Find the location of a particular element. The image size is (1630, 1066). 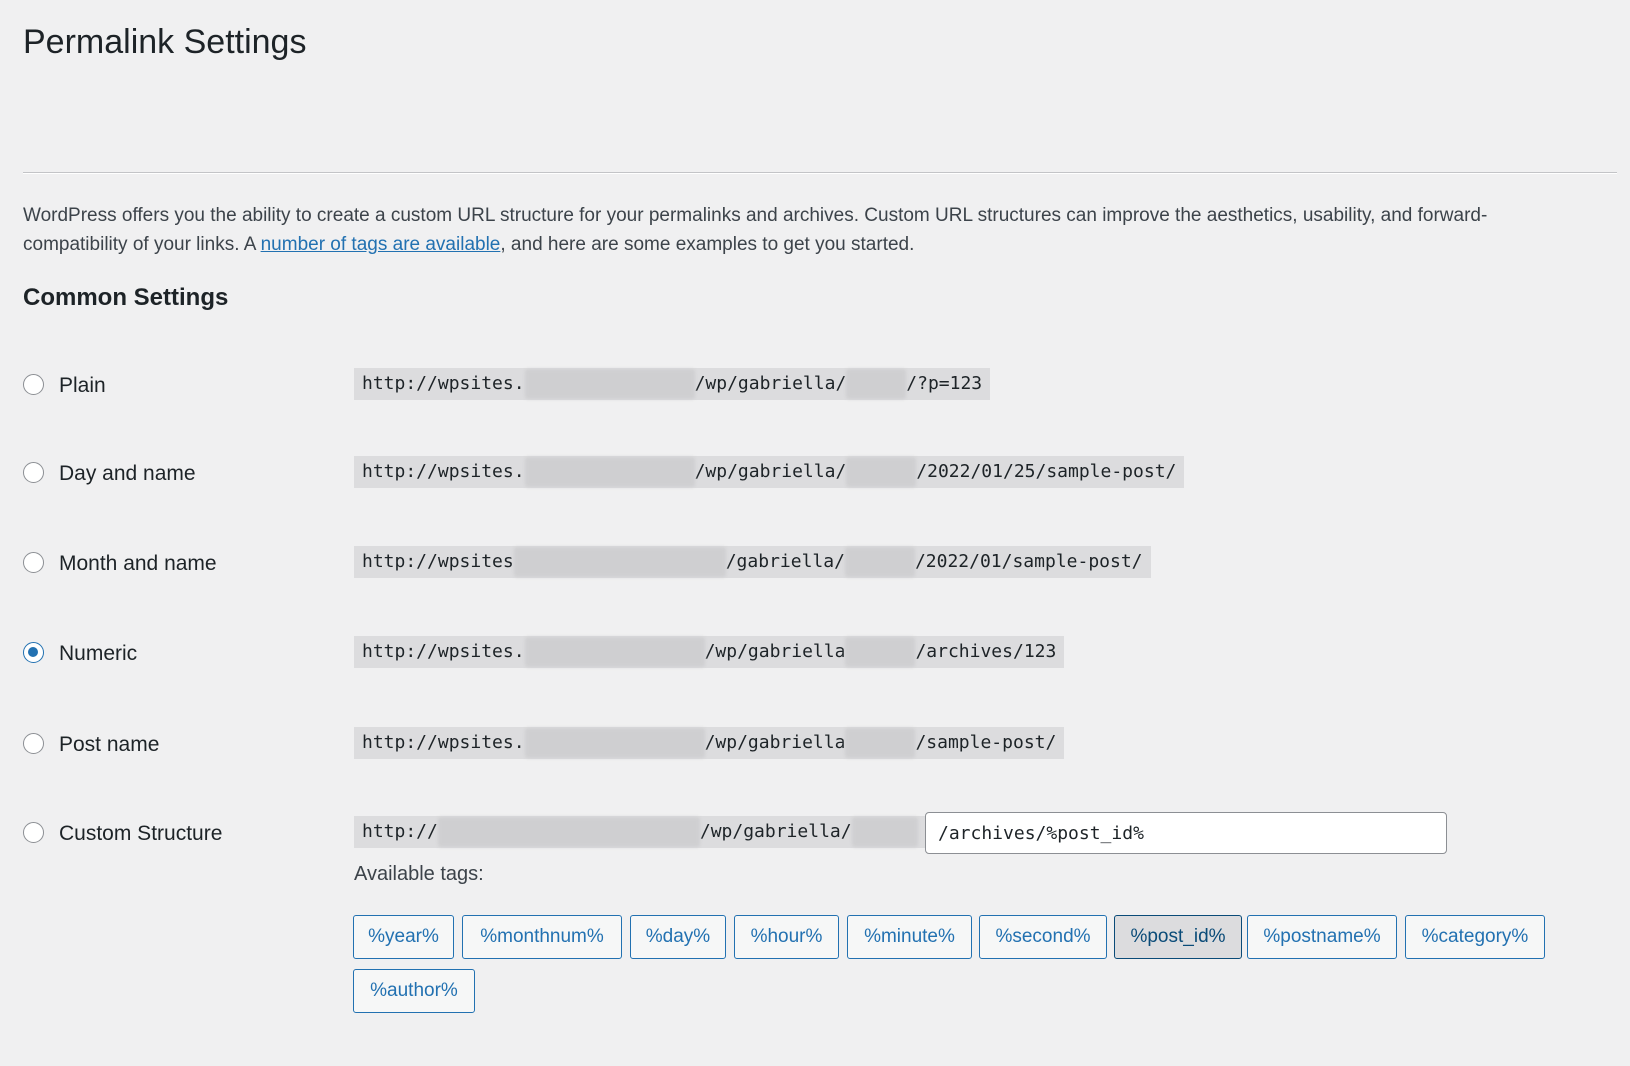

common-settings-heading: Common Settings is located at coordinates (126, 297).